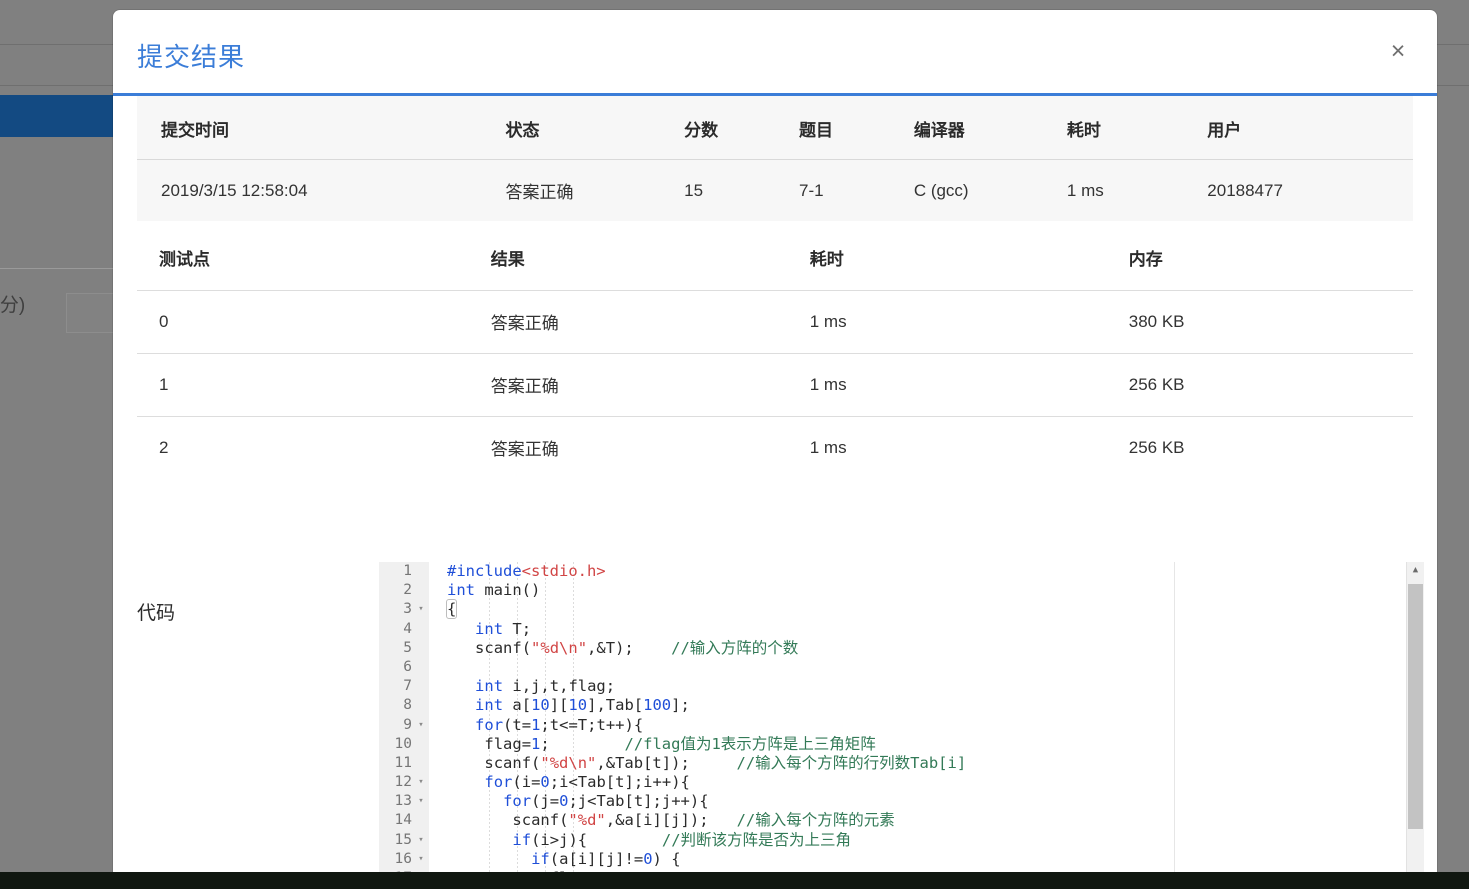 This screenshot has width=1469, height=889. Describe the element at coordinates (309, 128) in the screenshot. I see `col-submit-time: 提交时间` at that location.